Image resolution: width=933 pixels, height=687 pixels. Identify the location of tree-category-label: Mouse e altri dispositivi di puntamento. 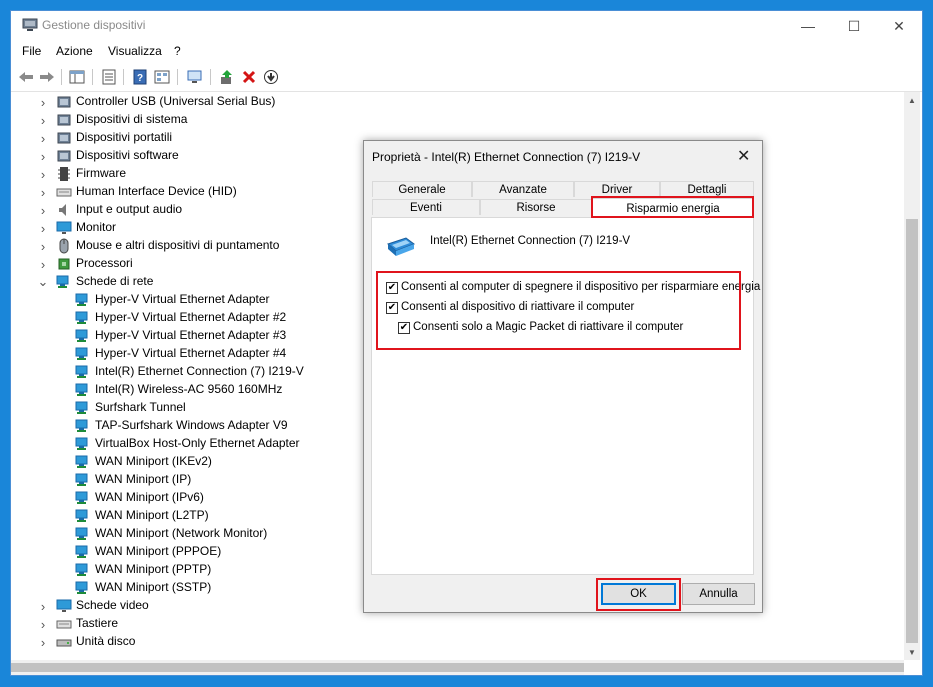
(178, 245).